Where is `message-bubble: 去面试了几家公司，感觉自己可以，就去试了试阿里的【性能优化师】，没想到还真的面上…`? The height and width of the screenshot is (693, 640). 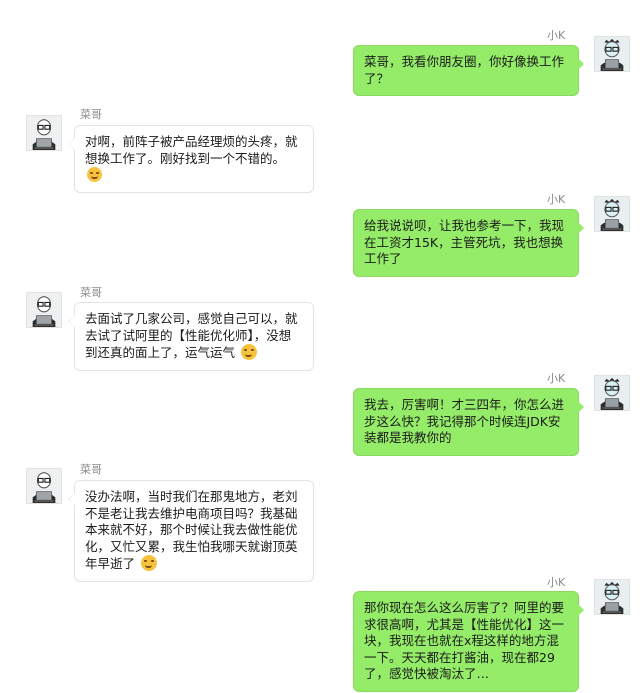 message-bubble: 去面试了几家公司，感觉自己可以，就去试了试阿里的【性能优化师】，没想到还真的面上… is located at coordinates (191, 336).